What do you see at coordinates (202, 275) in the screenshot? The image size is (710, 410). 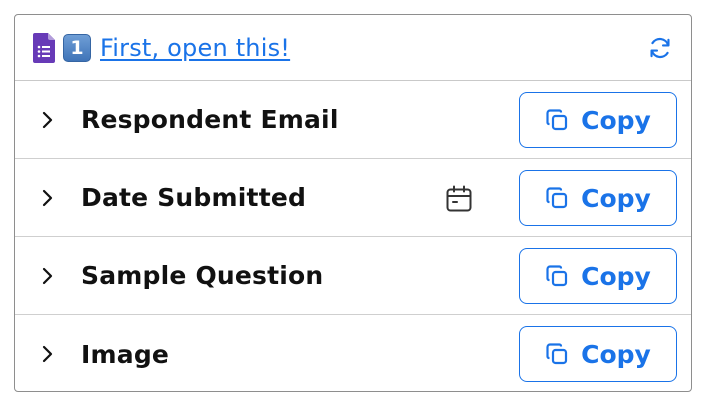 I see `field-label: Sample Question` at bounding box center [202, 275].